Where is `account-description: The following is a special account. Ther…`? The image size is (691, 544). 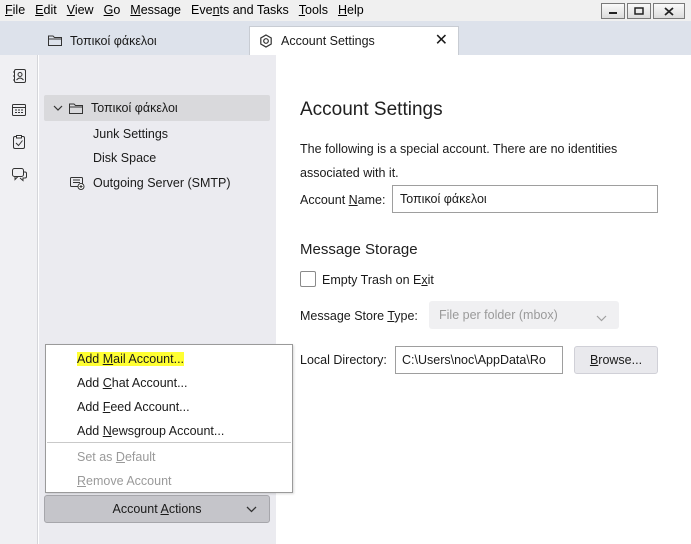
account-description: The following is a special account. Ther… is located at coordinates (459, 161).